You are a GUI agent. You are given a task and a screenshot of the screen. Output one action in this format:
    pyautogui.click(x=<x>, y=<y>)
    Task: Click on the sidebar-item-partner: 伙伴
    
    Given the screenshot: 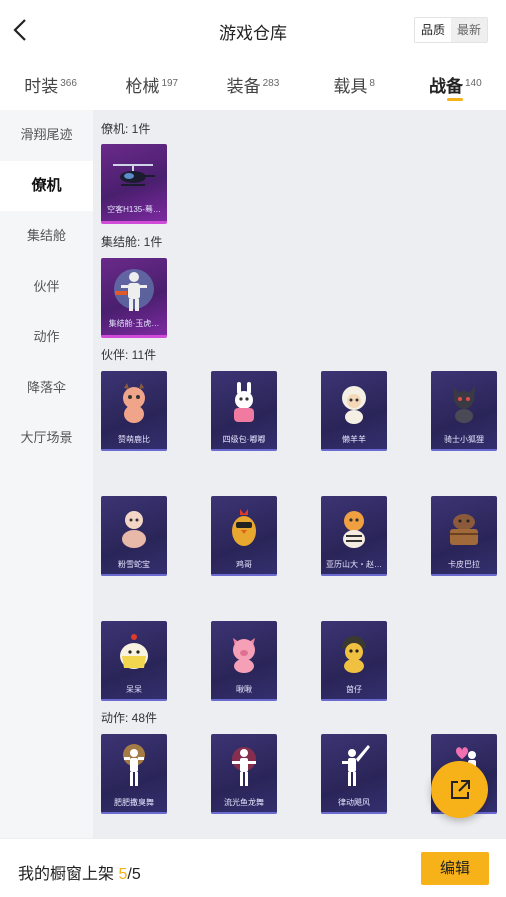 What is the action you would take?
    pyautogui.click(x=46, y=287)
    